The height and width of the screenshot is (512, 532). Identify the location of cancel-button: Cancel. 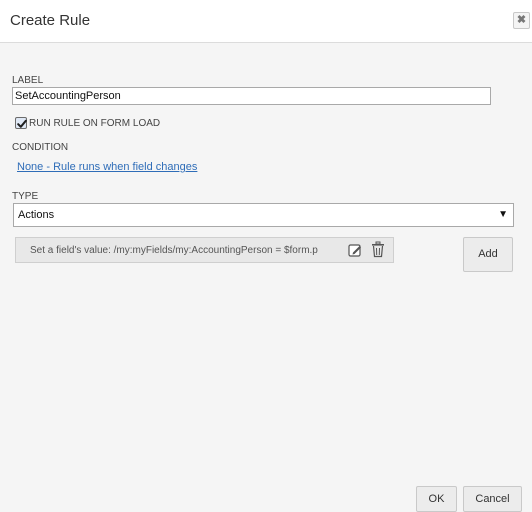
(492, 499).